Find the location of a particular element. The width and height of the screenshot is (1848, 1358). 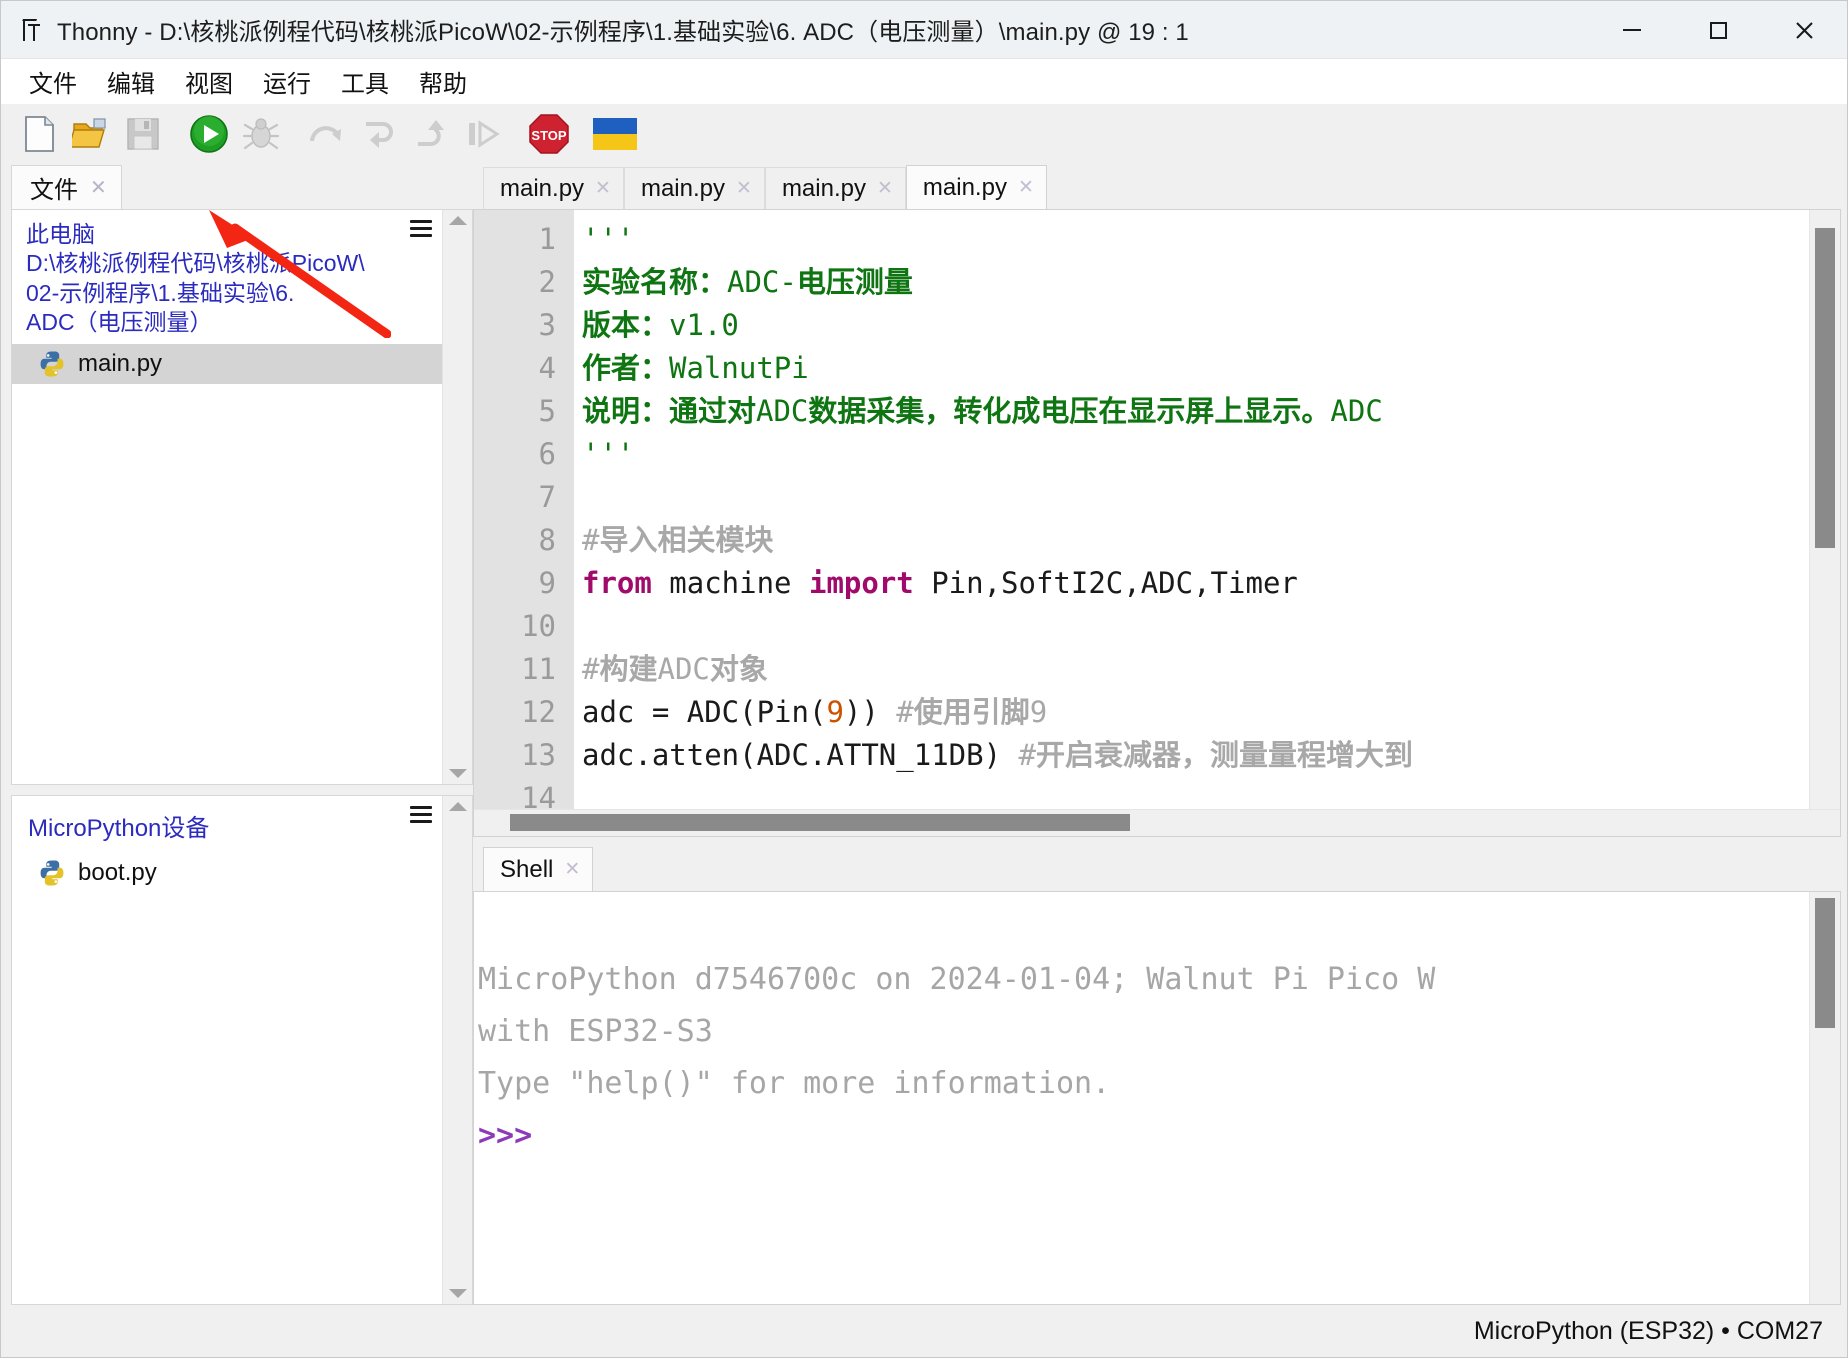

menu-view: 视图 is located at coordinates (209, 81).